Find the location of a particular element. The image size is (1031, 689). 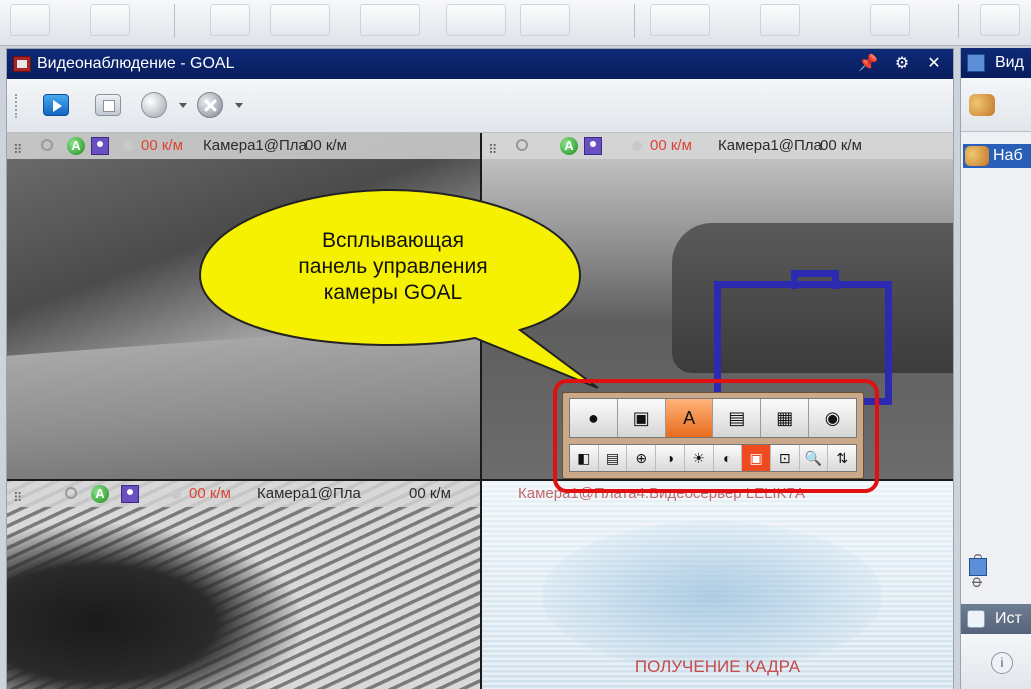

record-icon is located at coordinates (154, 105).